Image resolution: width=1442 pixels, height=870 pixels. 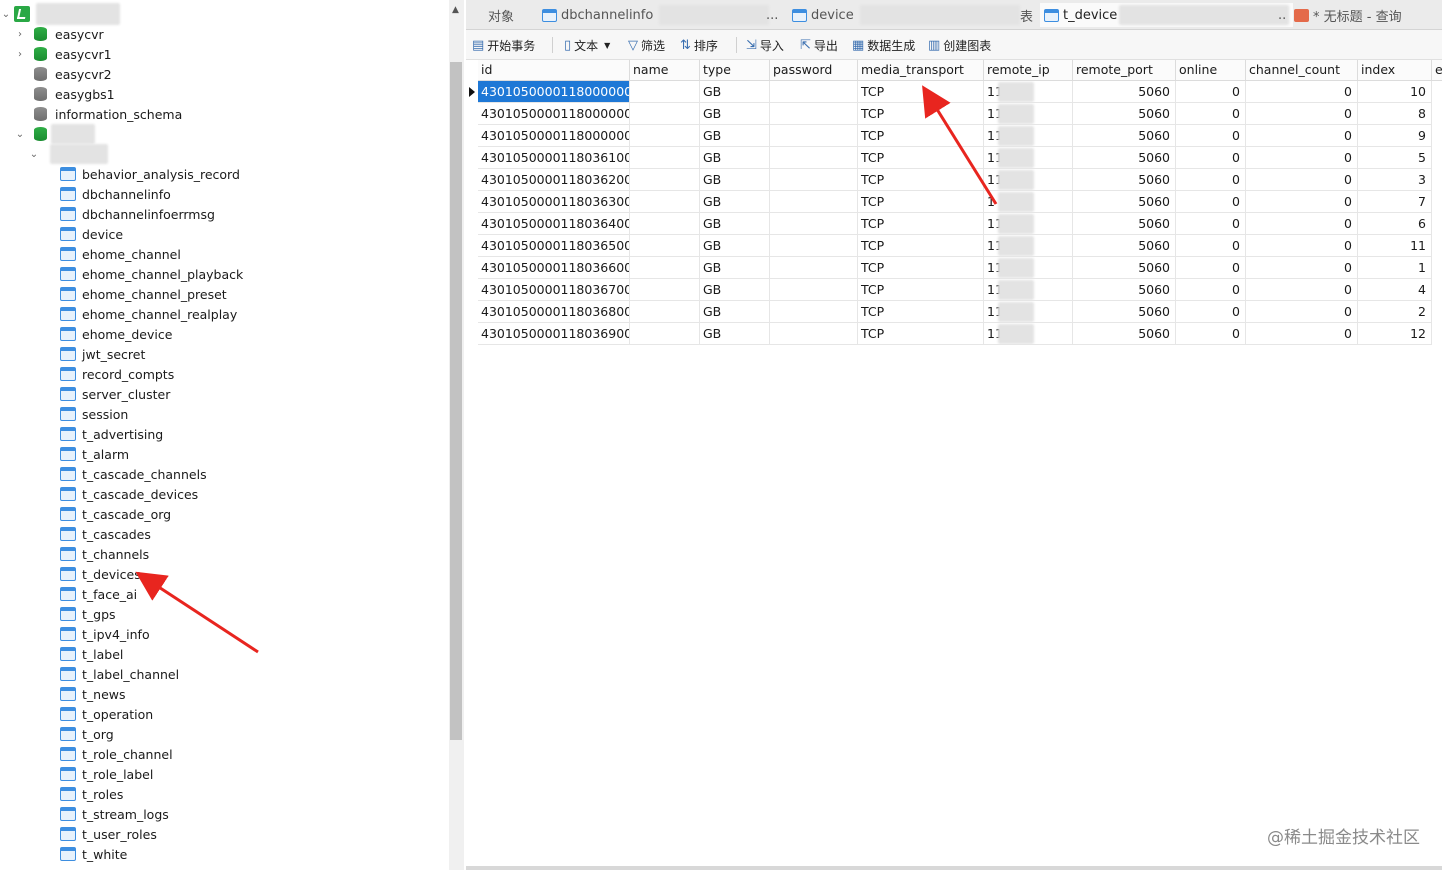 What do you see at coordinates (921, 70) in the screenshot?
I see `column-header-media-transport: media_transport` at bounding box center [921, 70].